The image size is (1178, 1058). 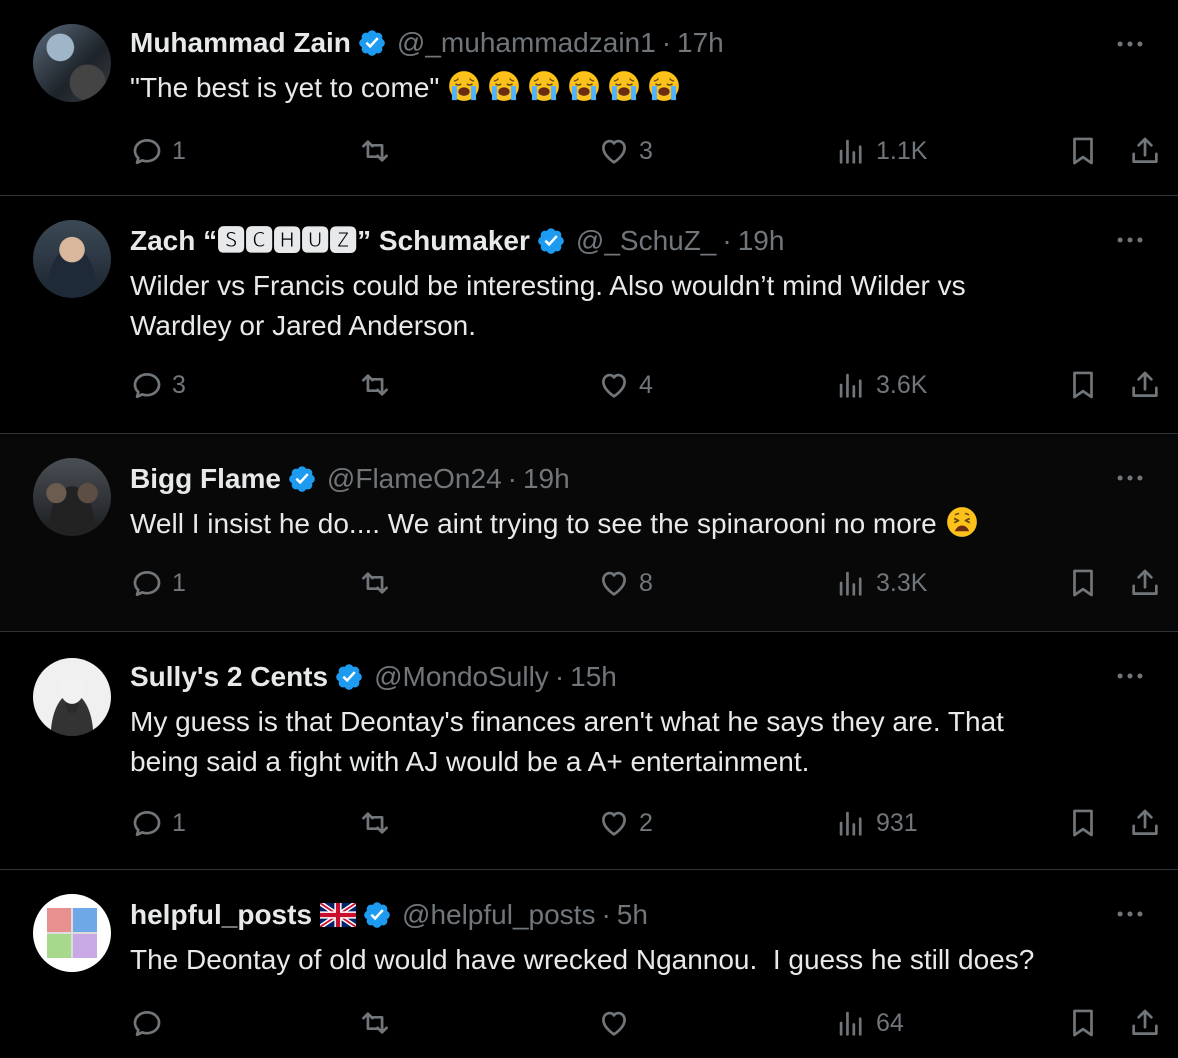 What do you see at coordinates (646, 150) in the screenshot?
I see `like-count: 3` at bounding box center [646, 150].